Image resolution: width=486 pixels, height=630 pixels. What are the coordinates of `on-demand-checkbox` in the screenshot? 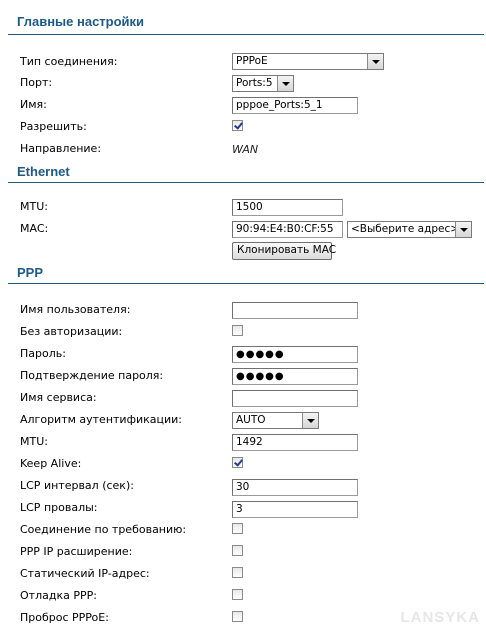 It's located at (237, 528).